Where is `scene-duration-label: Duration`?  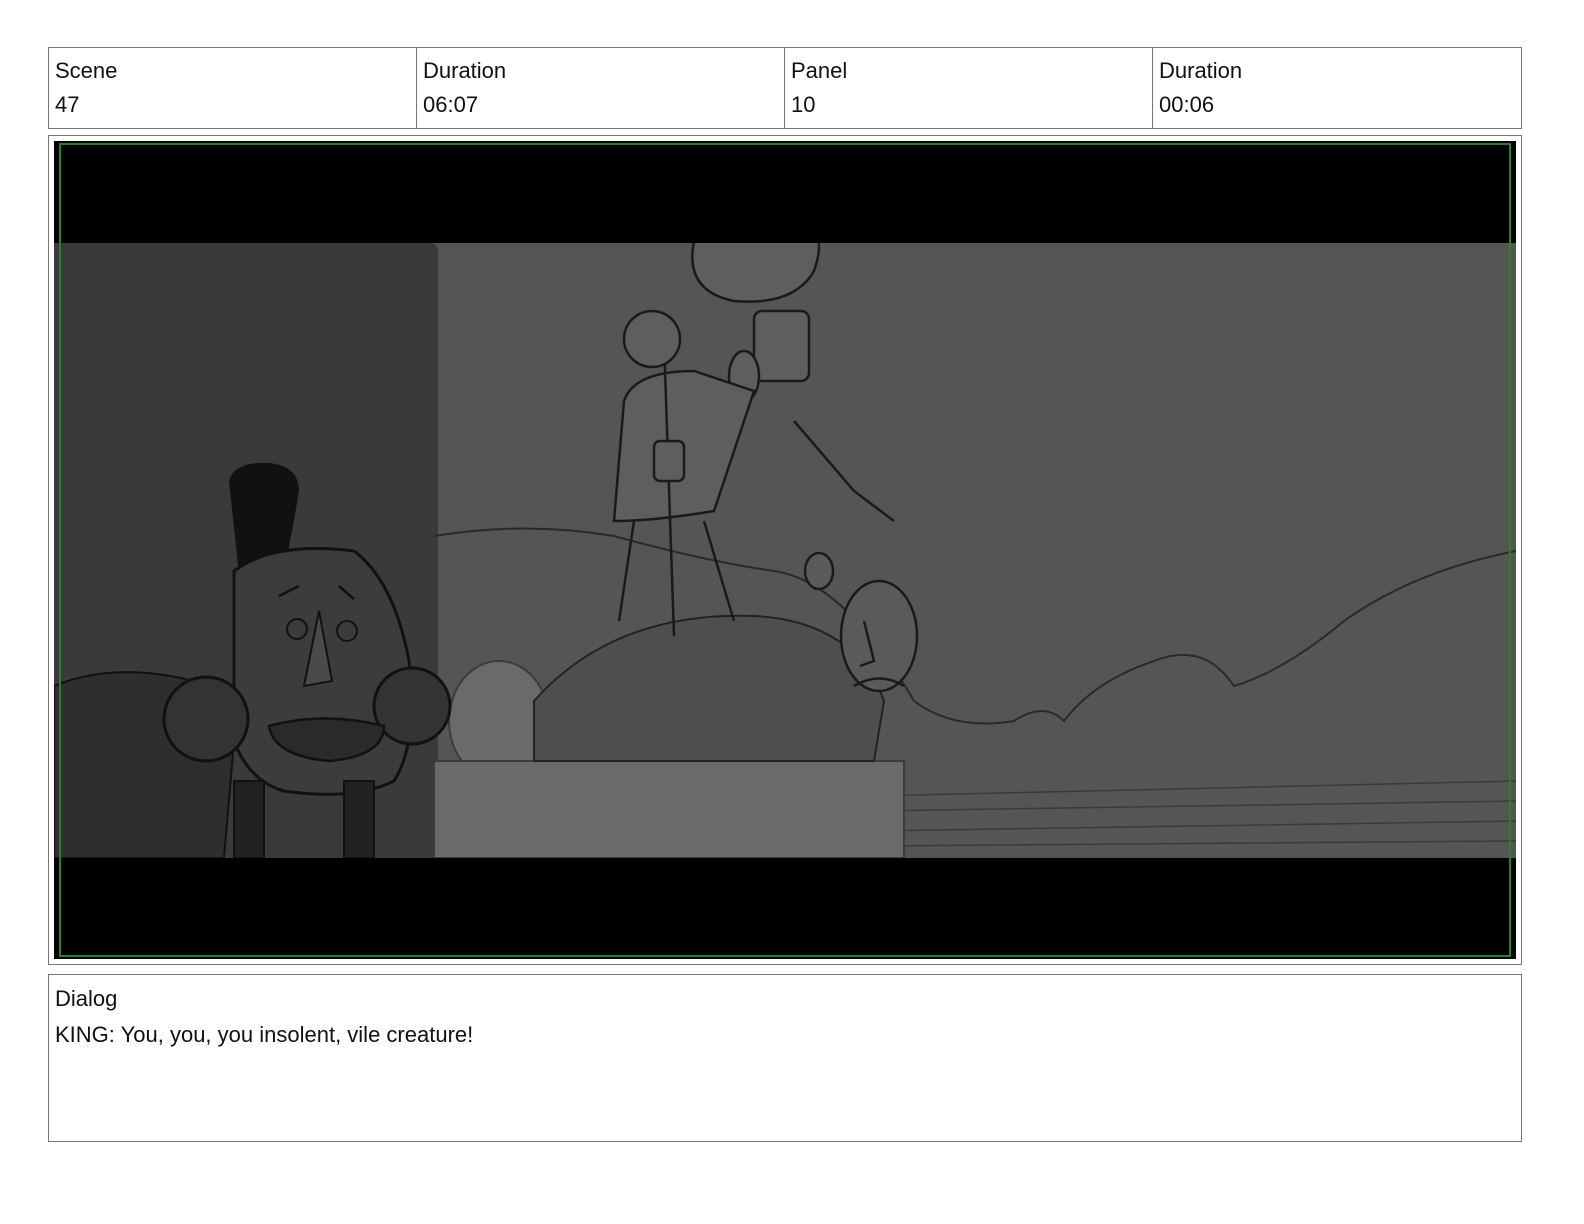 scene-duration-label: Duration is located at coordinates (465, 70).